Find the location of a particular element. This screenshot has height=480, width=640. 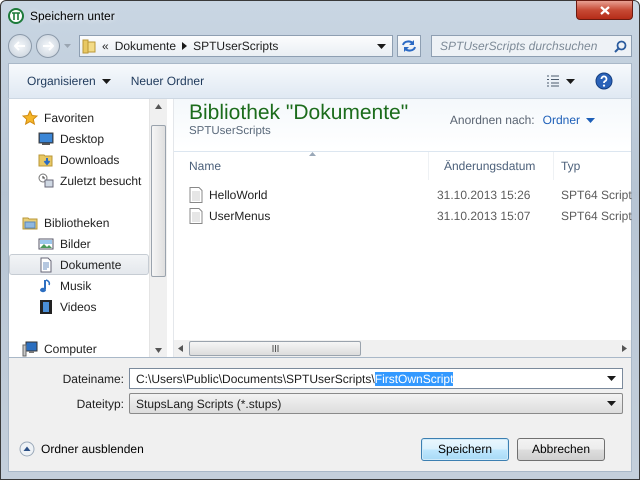

sidebar-item: Musik is located at coordinates (79, 285).